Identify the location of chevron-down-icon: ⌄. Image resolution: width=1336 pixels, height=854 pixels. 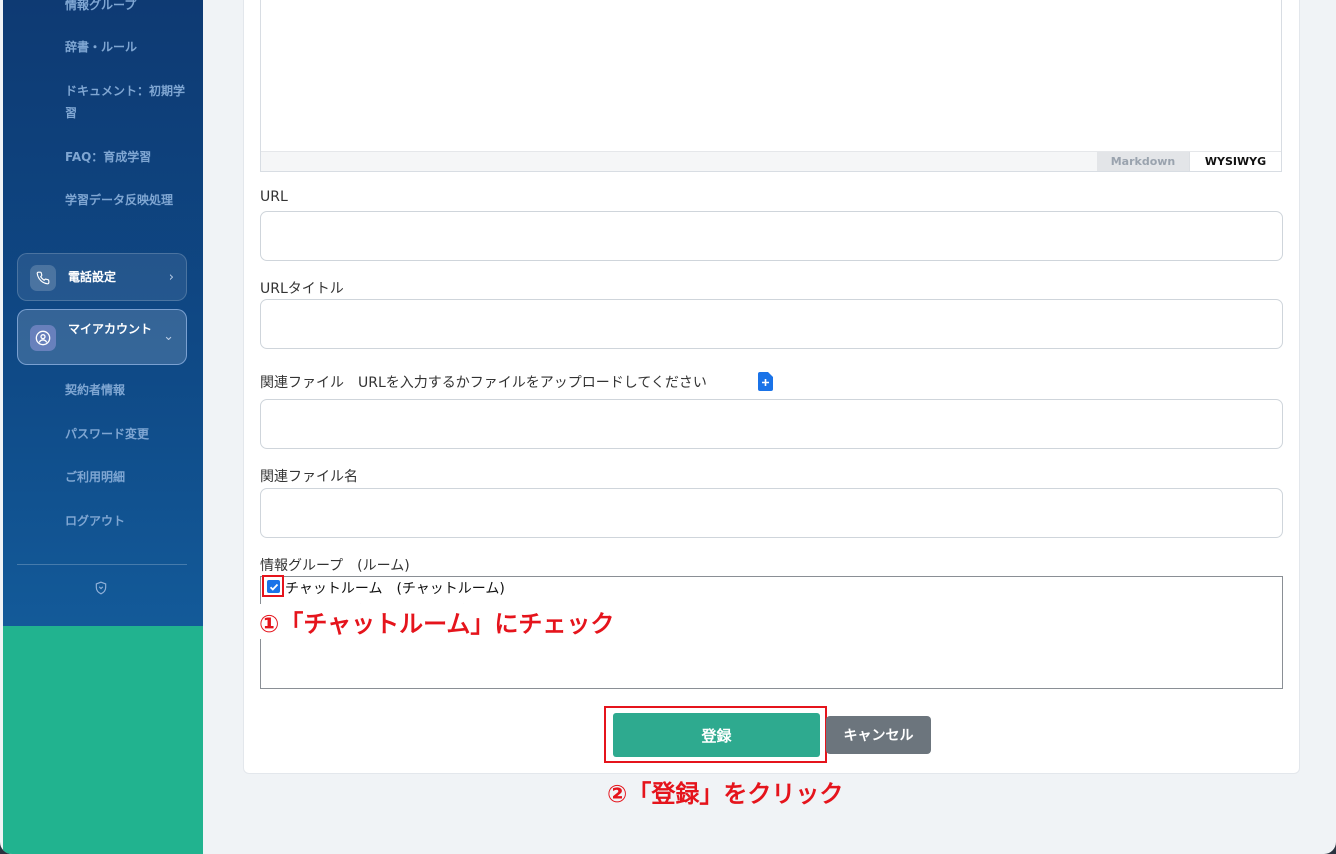
(168, 336).